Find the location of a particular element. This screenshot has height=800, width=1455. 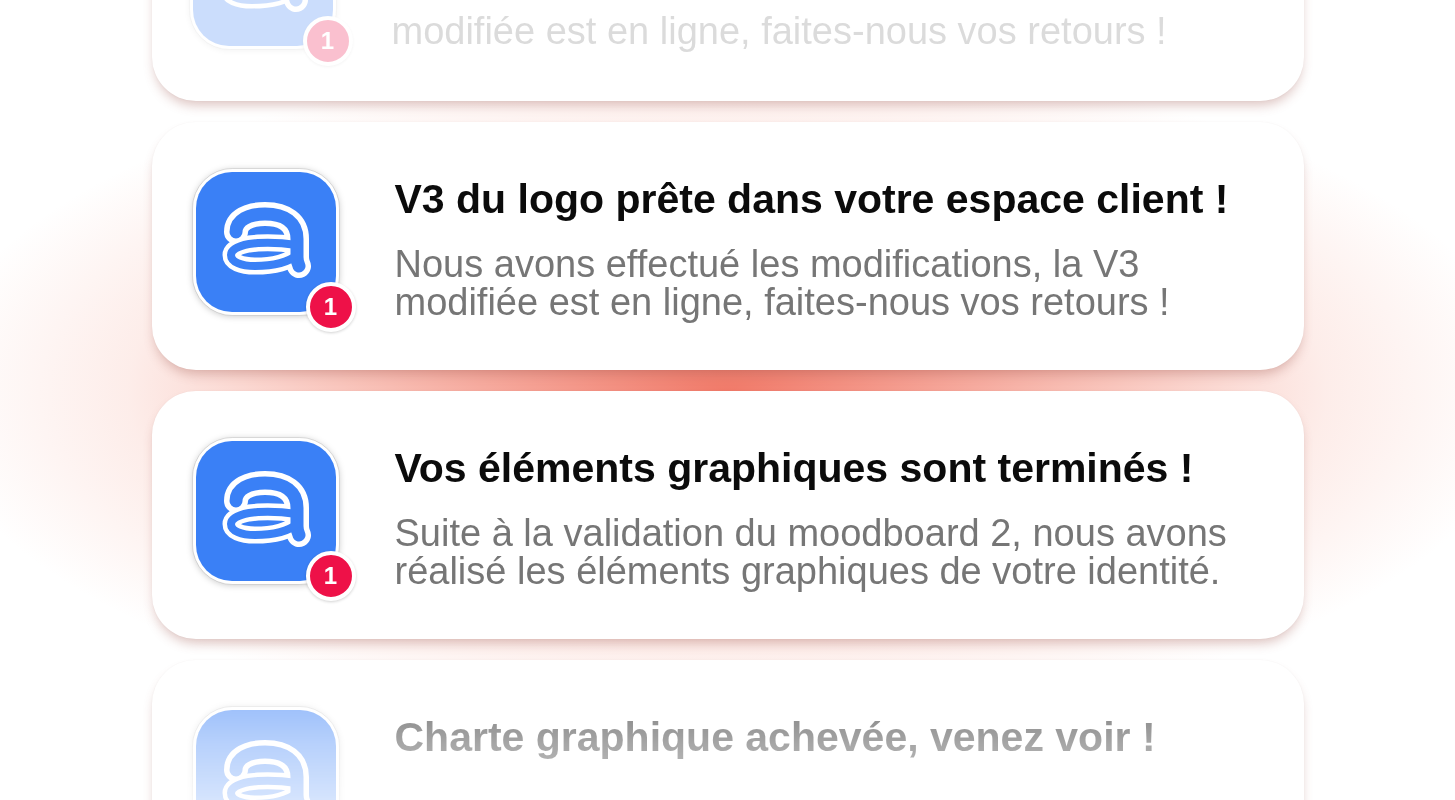

notification-title: Vos éléments graphiques sont terminés ! is located at coordinates (794, 468).